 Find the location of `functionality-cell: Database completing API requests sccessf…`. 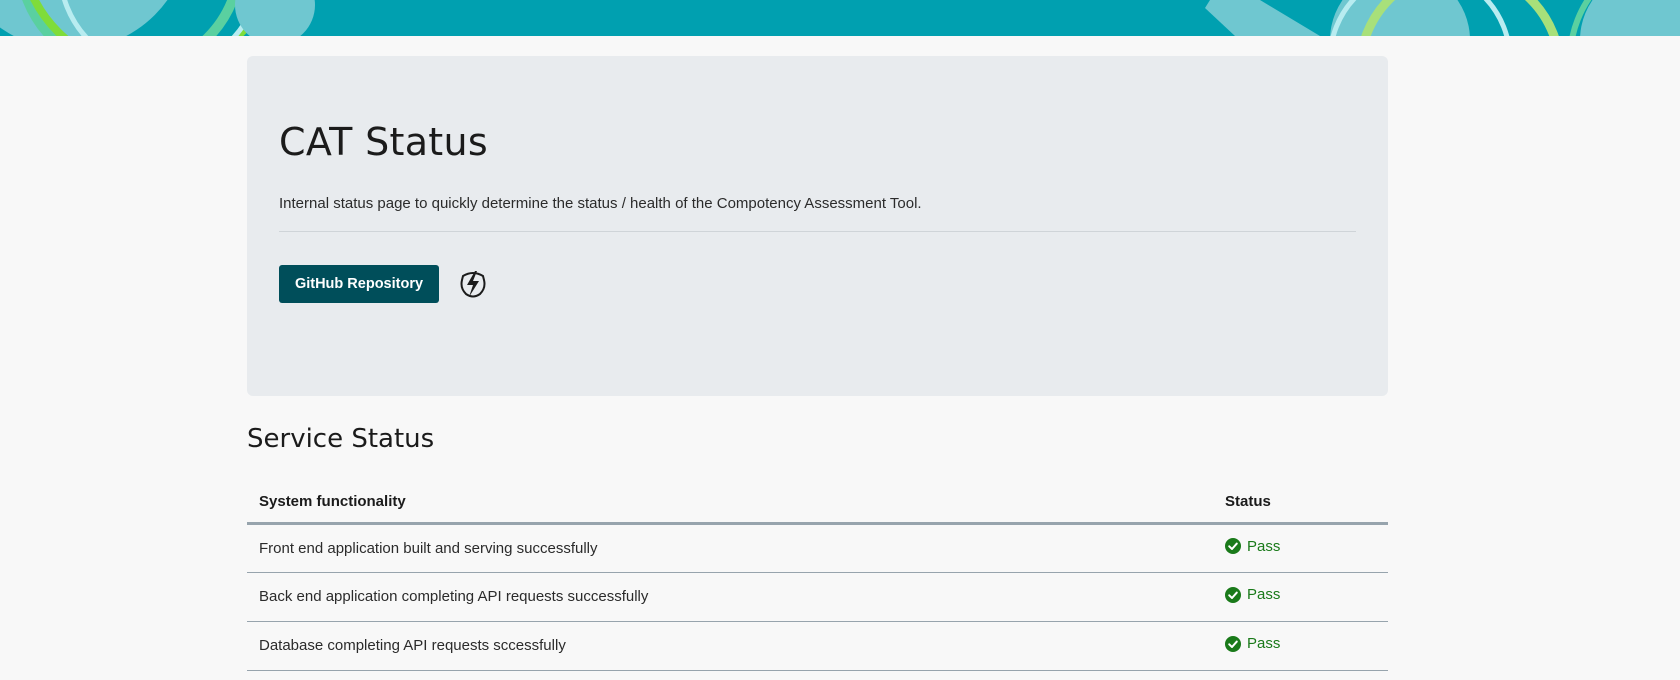

functionality-cell: Database completing API requests sccessf… is located at coordinates (730, 646).